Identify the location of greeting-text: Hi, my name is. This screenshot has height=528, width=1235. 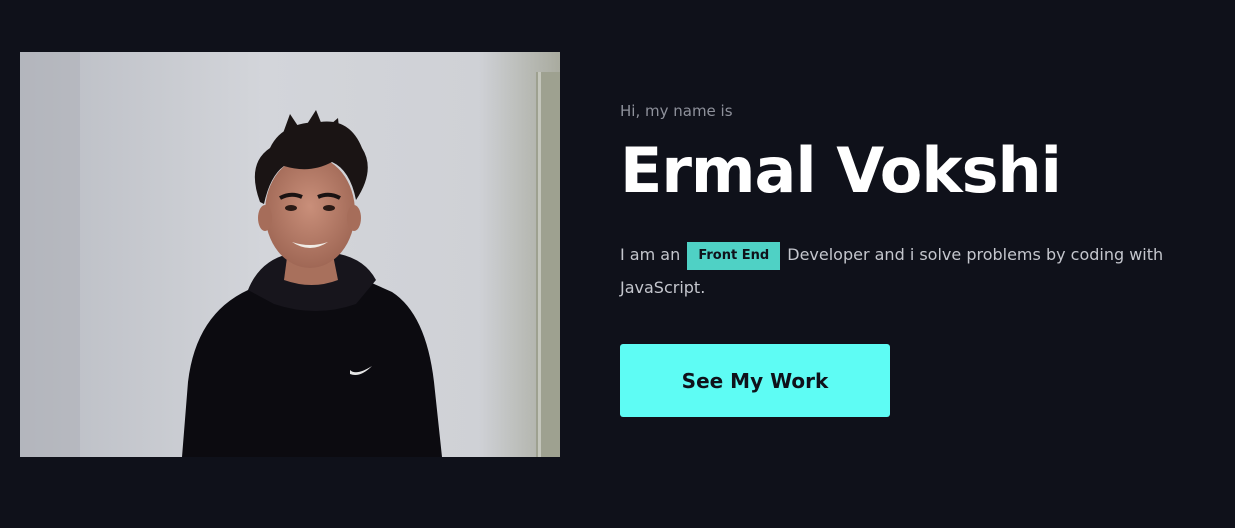
(676, 111).